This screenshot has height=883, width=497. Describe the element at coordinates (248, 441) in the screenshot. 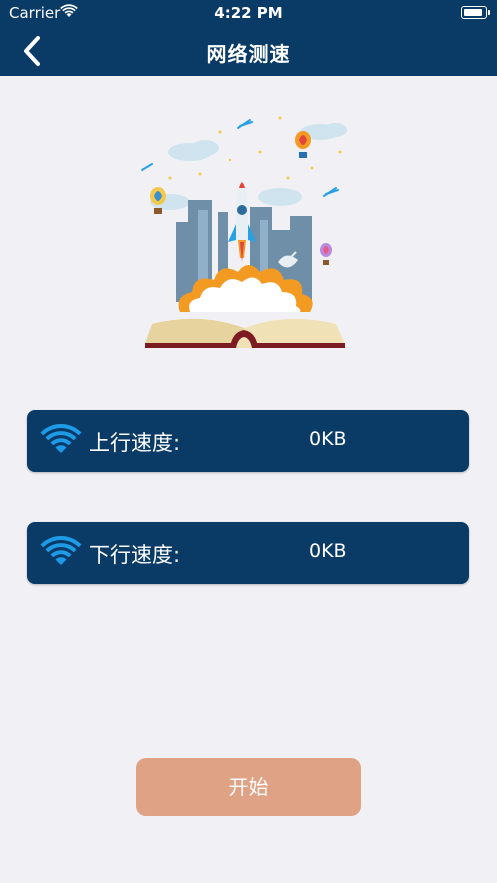

I see `upload-speed-card: 上行速度: 0KB` at that location.